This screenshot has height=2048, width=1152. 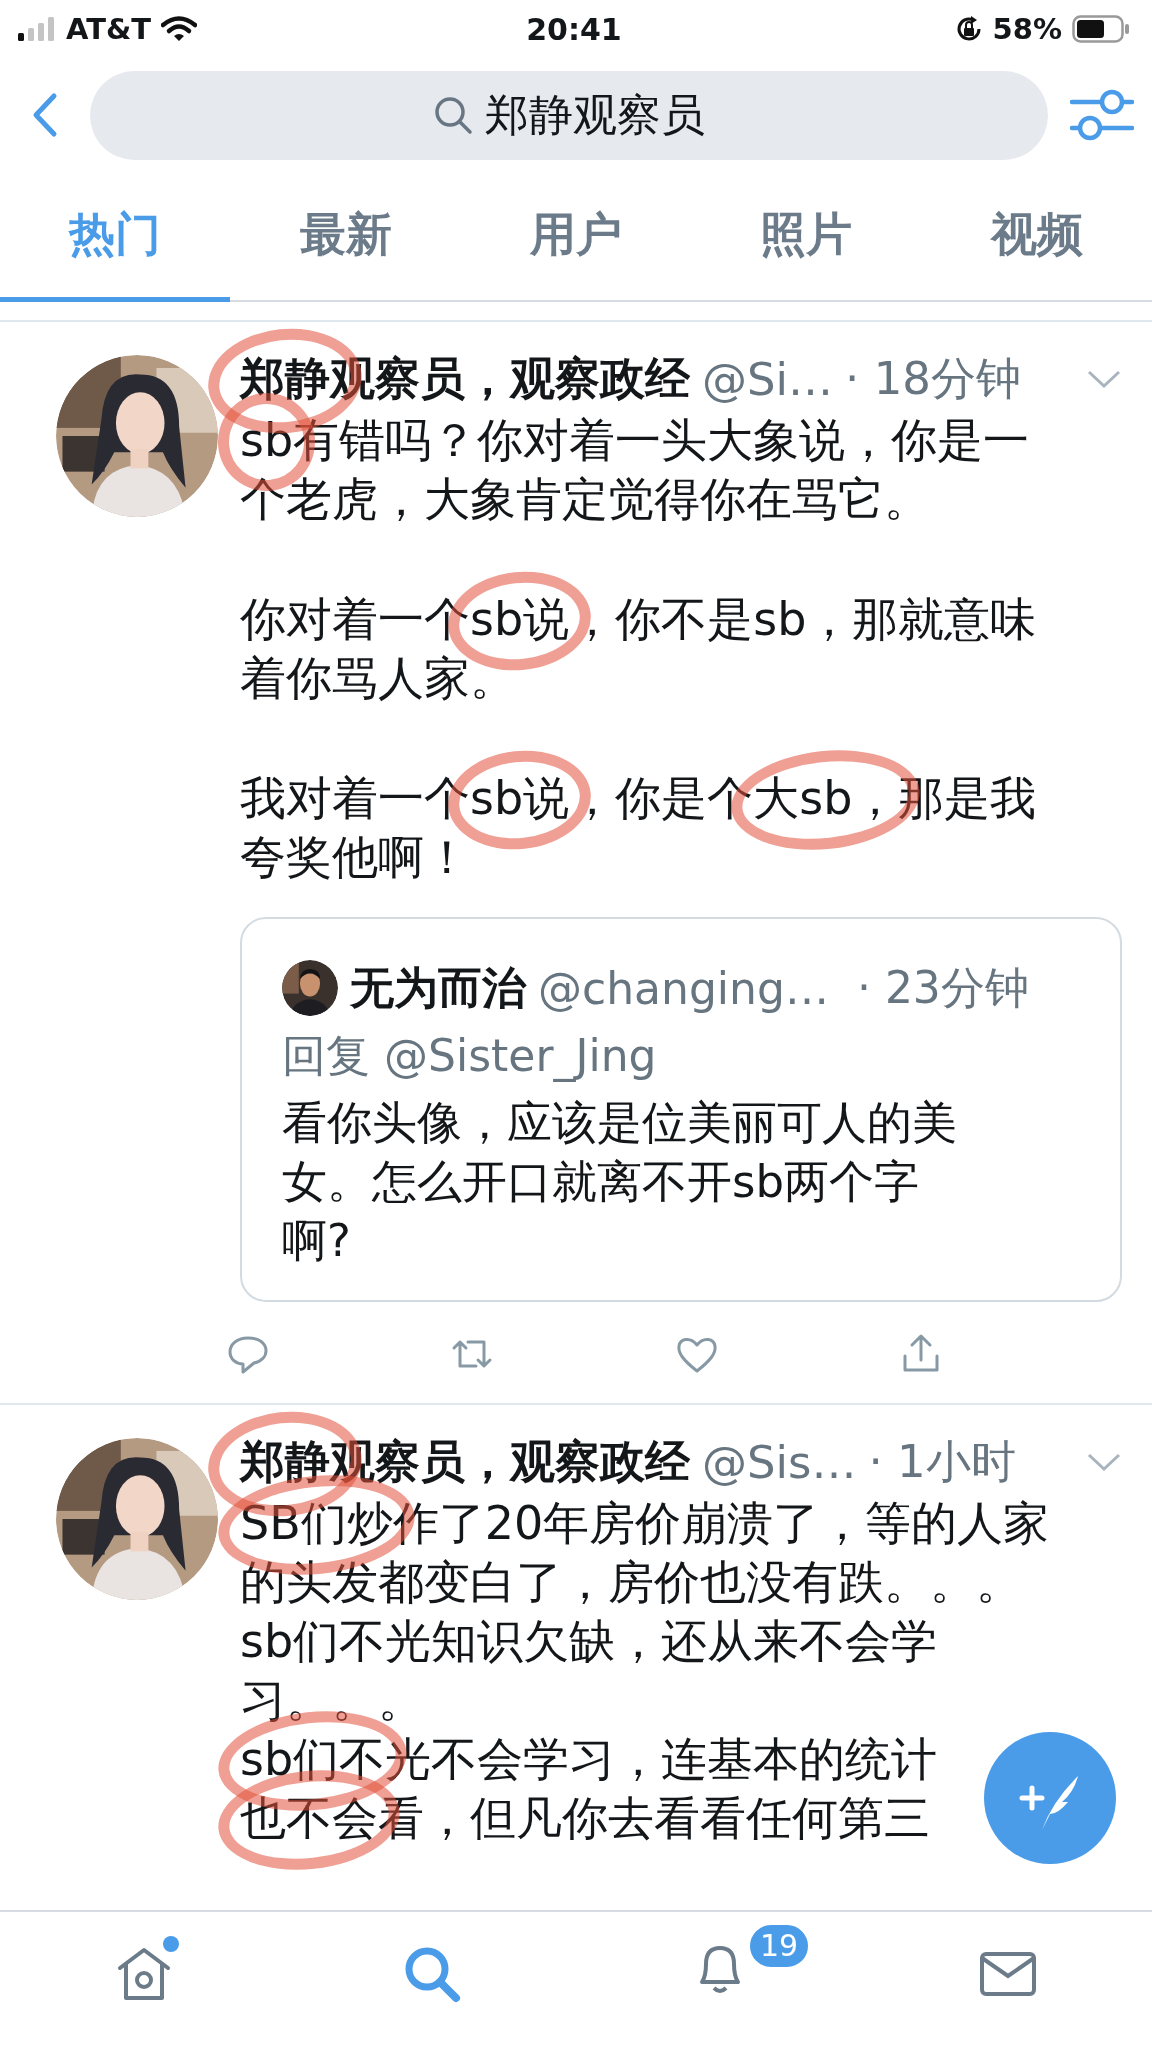 What do you see at coordinates (179, 29) in the screenshot?
I see `wifi-icon` at bounding box center [179, 29].